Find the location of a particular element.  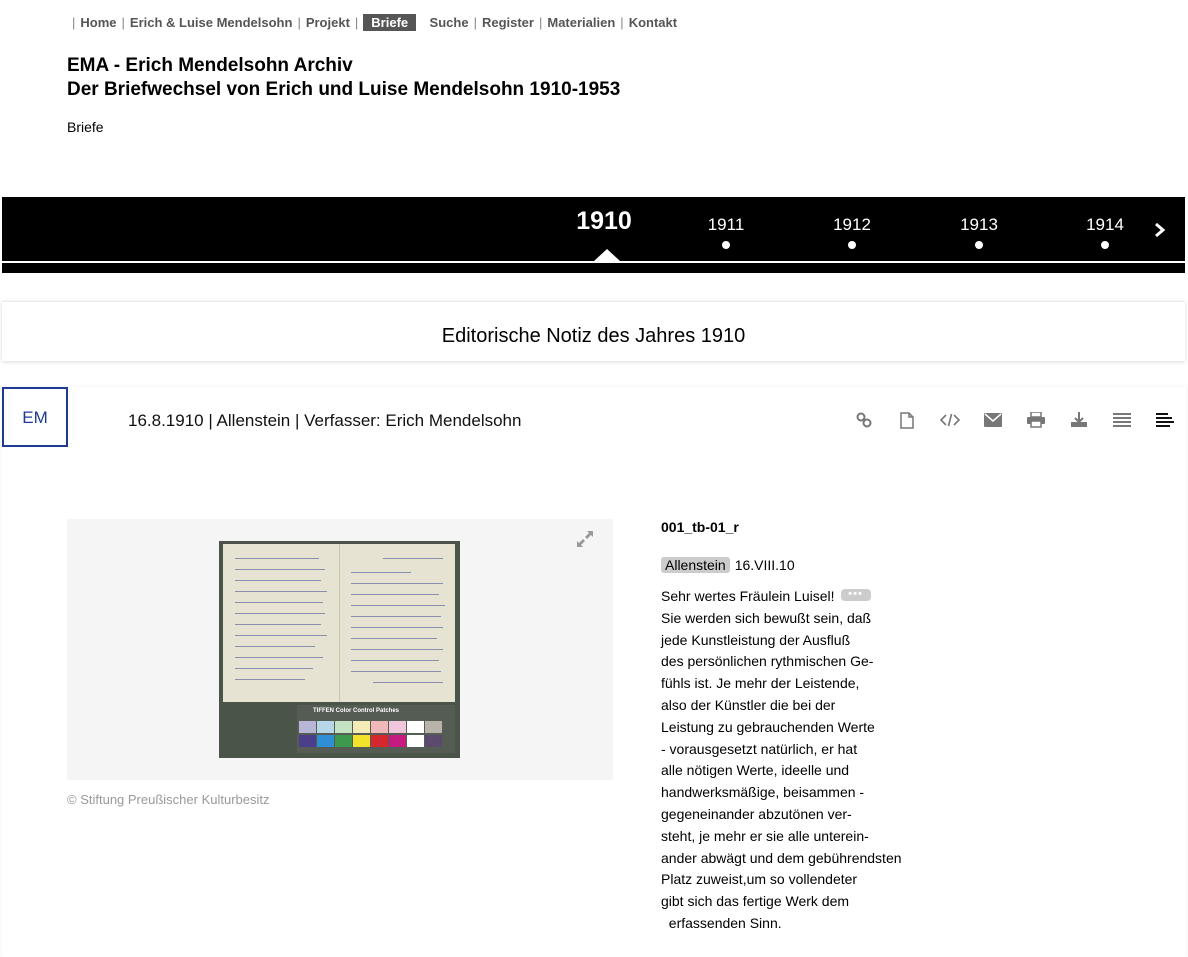

place-tag: Allenstein is located at coordinates (695, 565).